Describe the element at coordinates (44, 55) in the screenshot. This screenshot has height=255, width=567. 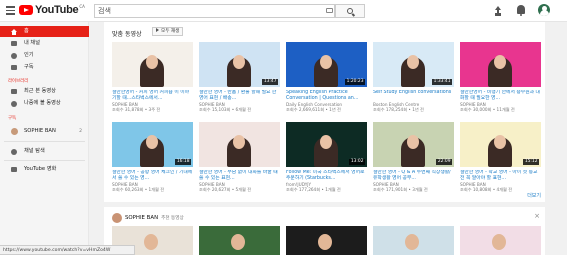
I see `sidebar-item-trending: 인기` at that location.